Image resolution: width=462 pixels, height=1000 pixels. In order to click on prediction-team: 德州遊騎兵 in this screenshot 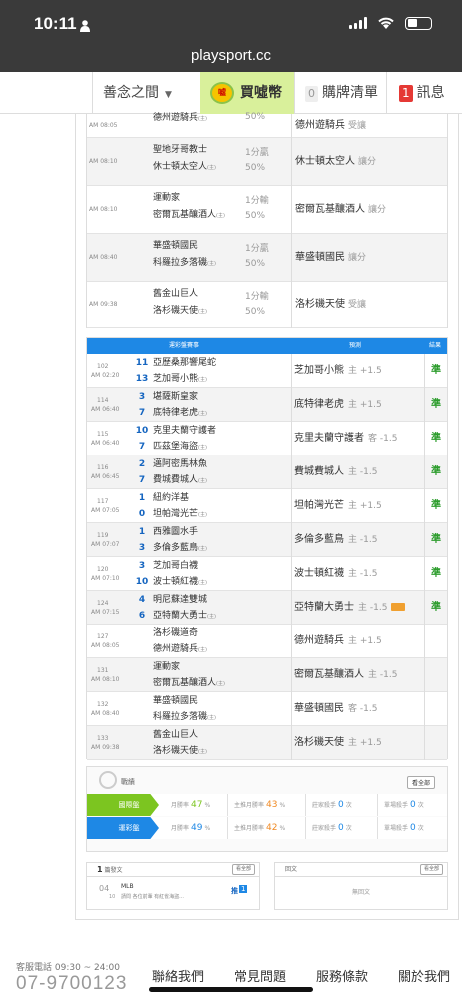, I will do `click(319, 641)`.